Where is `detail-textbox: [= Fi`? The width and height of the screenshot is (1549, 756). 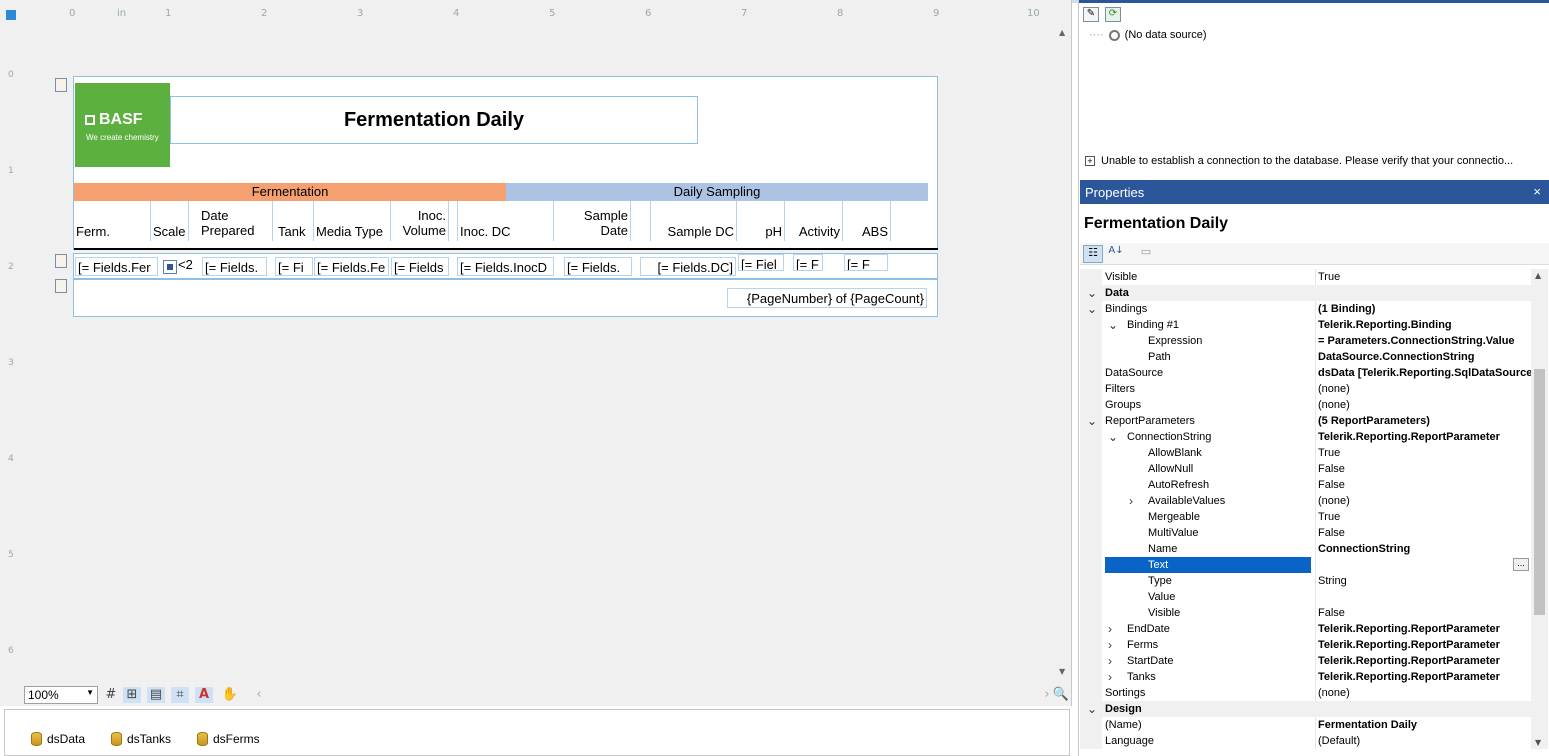 detail-textbox: [= Fi is located at coordinates (294, 266).